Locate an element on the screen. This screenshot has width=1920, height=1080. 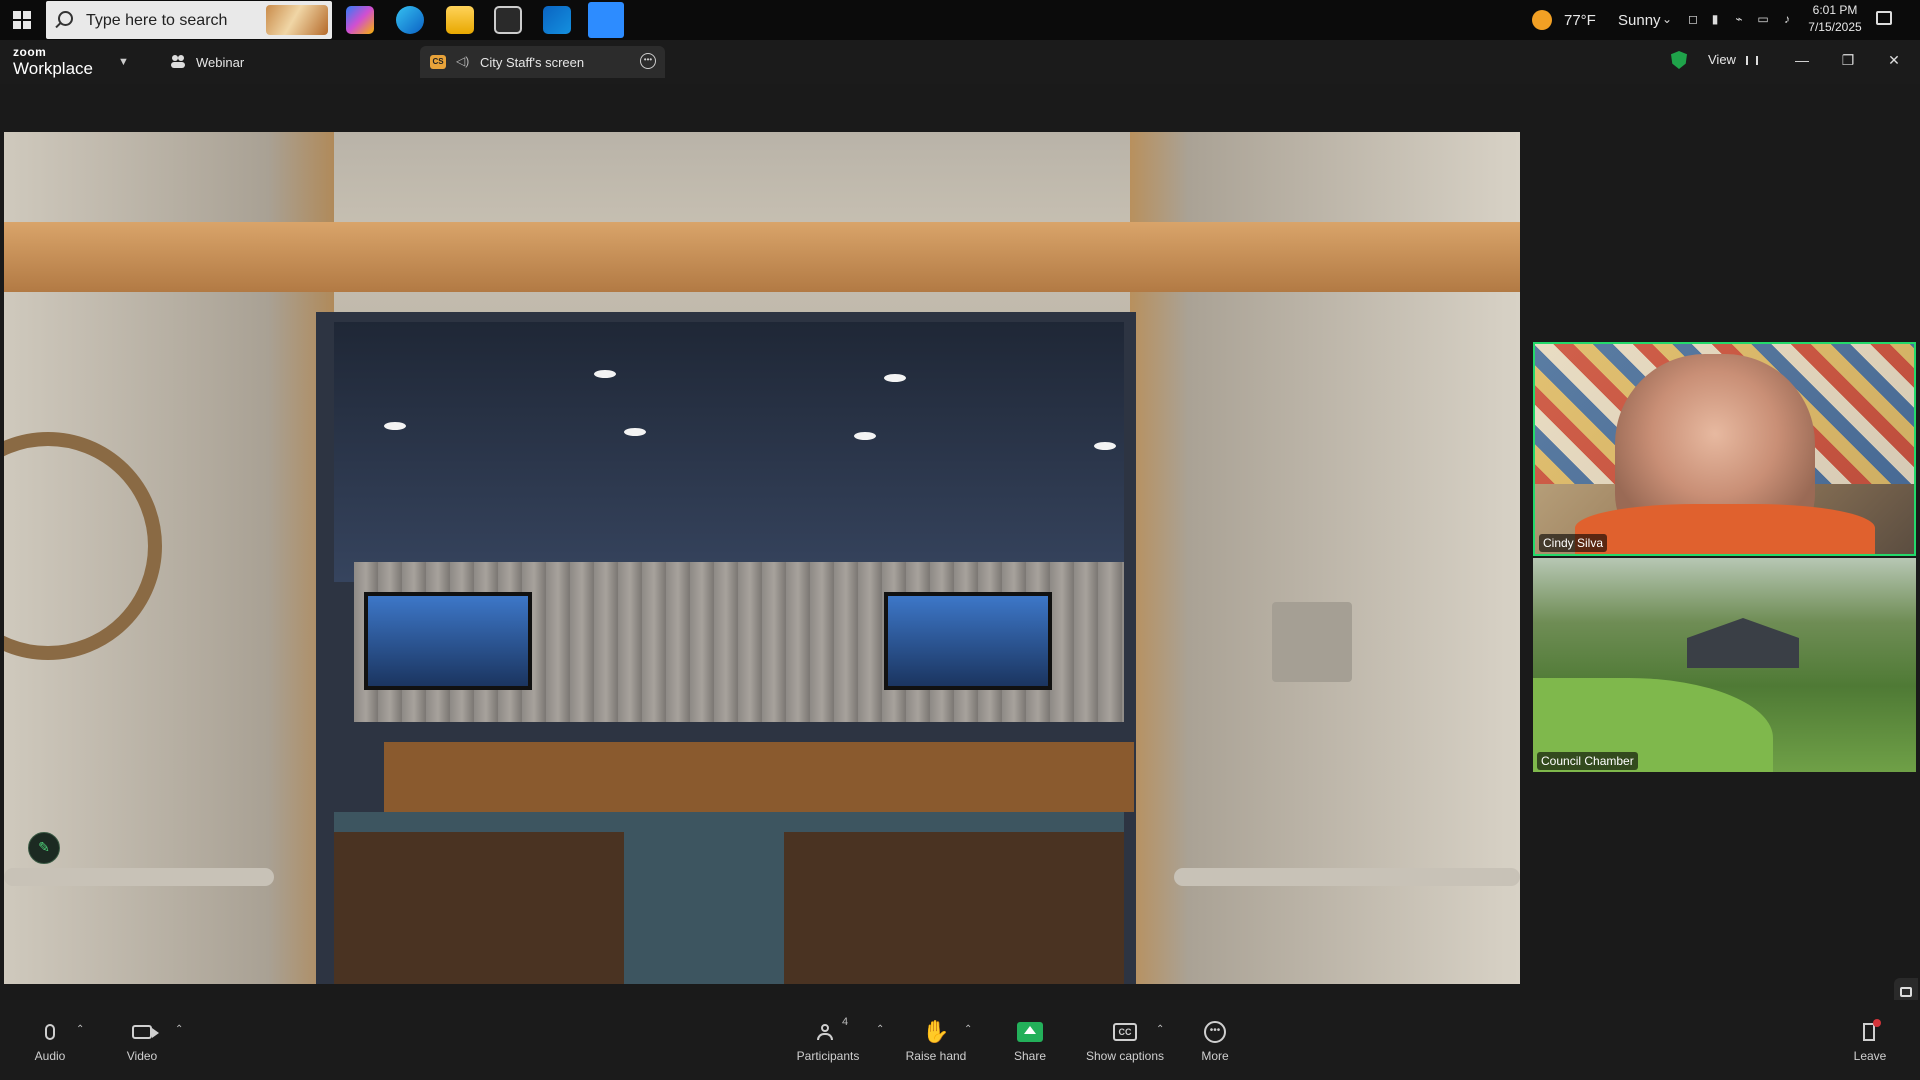
leave-label: Leave is located at coordinates (1870, 1056).